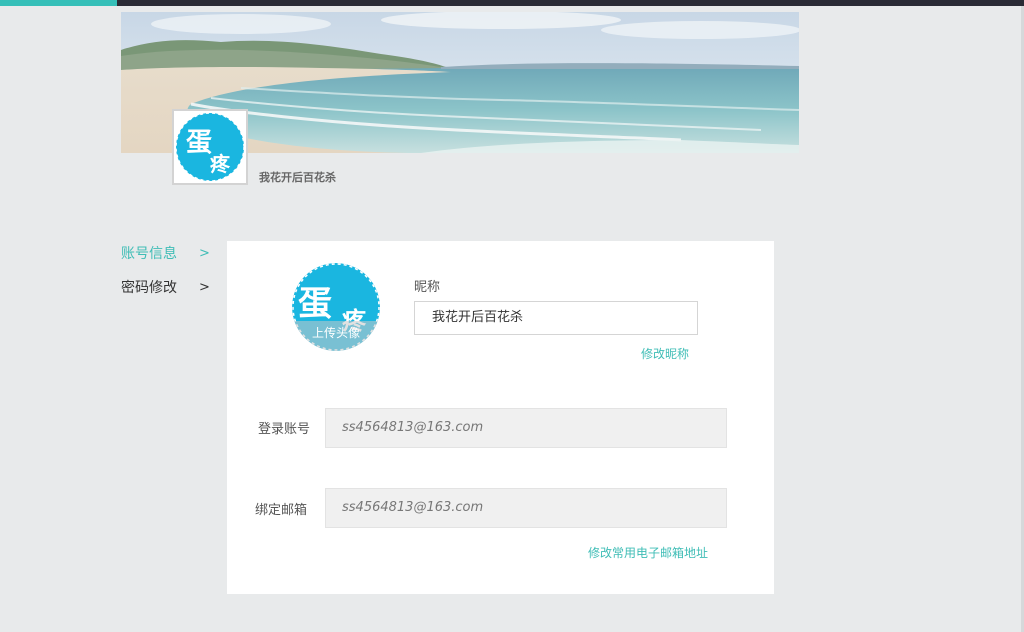 Image resolution: width=1024 pixels, height=632 pixels. I want to click on top-bar-accent, so click(58, 3).